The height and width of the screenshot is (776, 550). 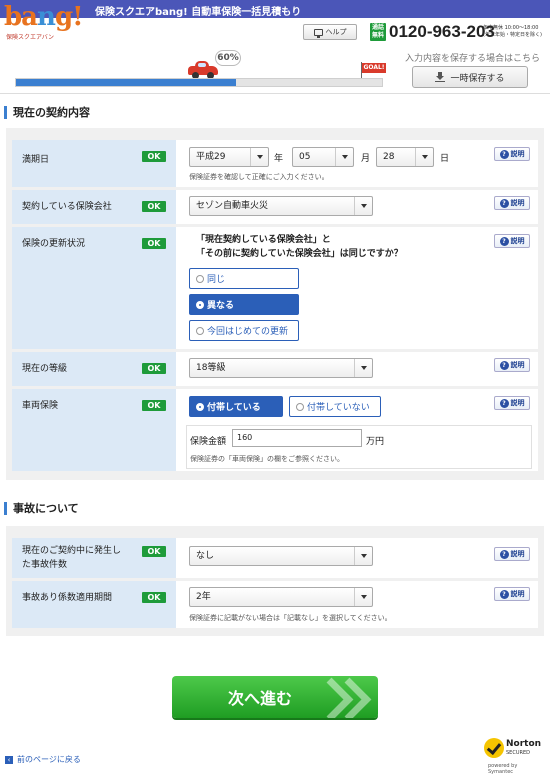 What do you see at coordinates (442, 32) in the screenshot?
I see `phone-number: 0120-963-203` at bounding box center [442, 32].